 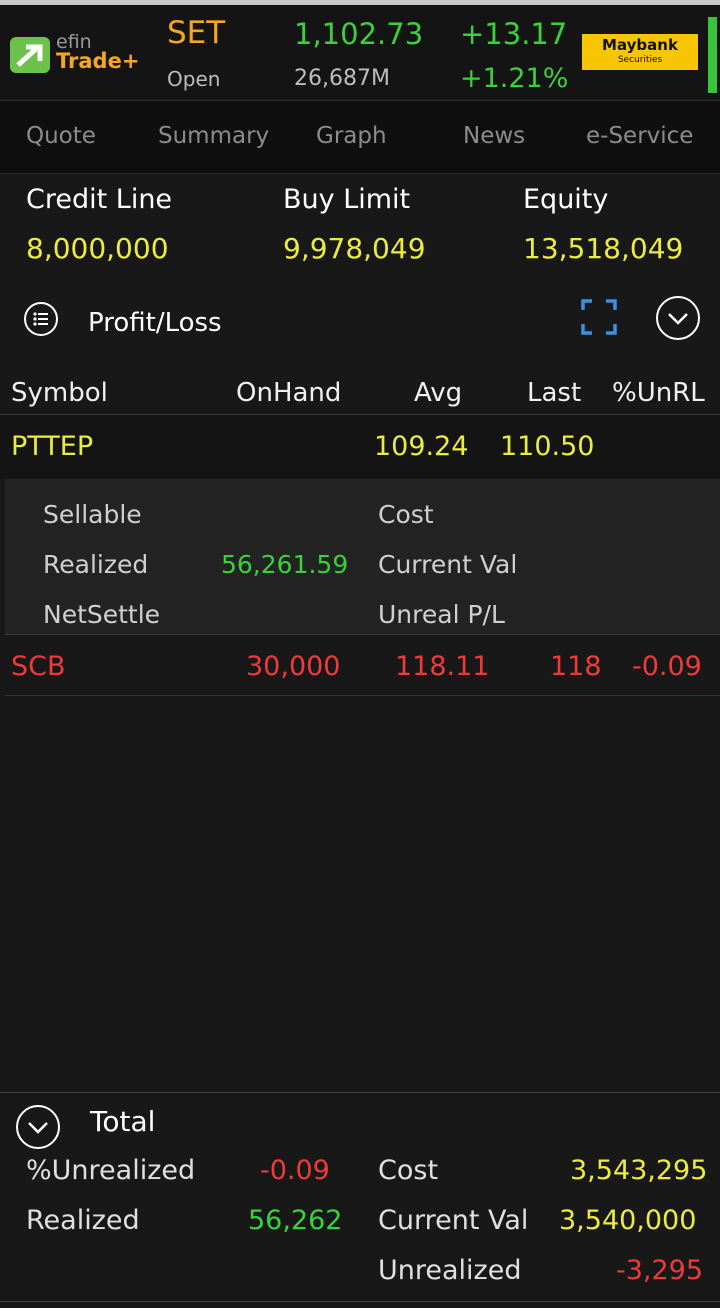 What do you see at coordinates (196, 33) in the screenshot?
I see `market-name: SET` at bounding box center [196, 33].